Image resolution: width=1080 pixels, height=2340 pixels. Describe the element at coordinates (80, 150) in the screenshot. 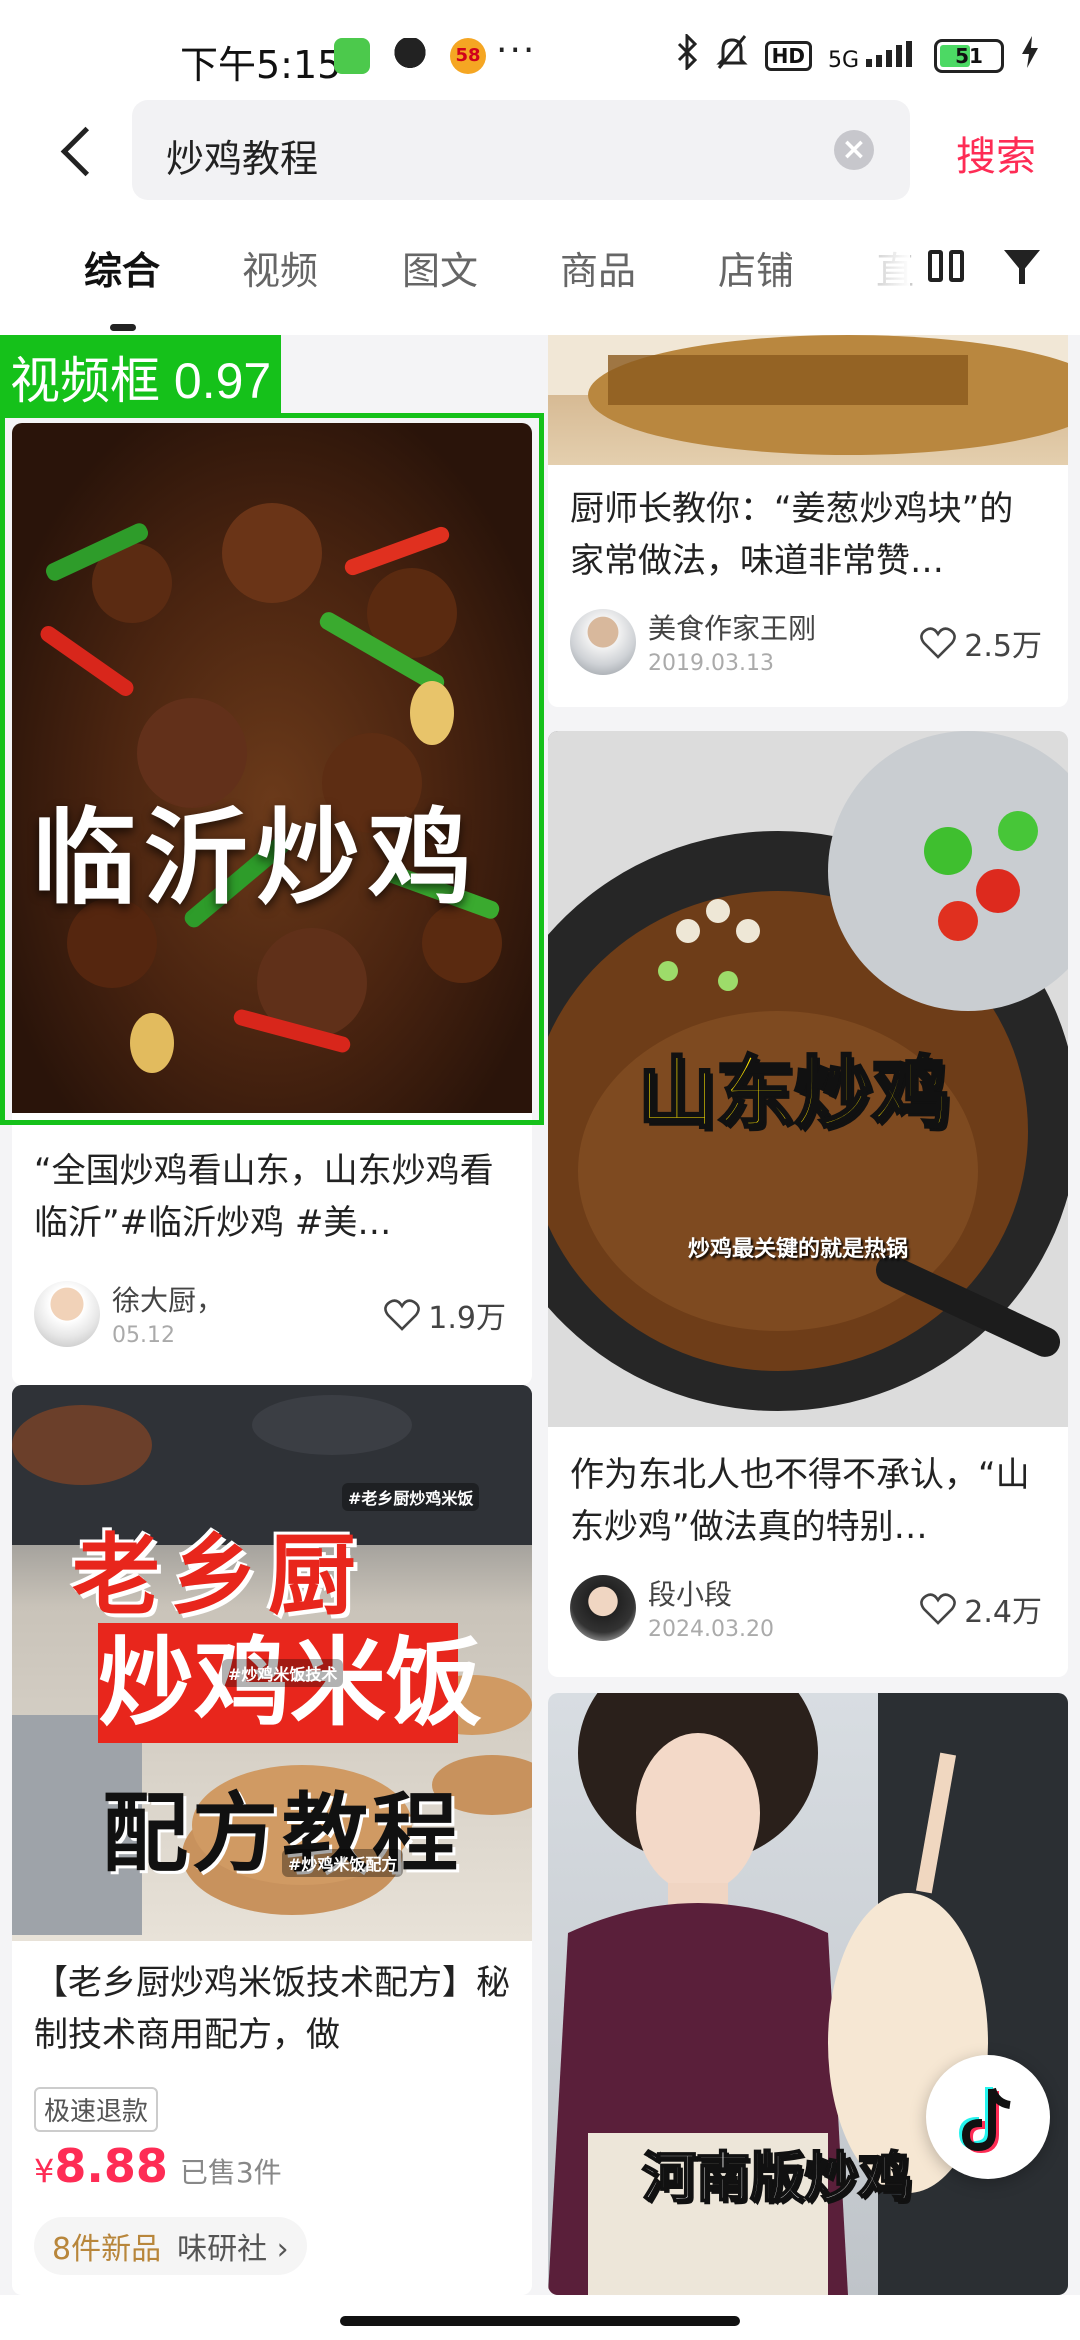

I see `back-arrow-icon` at that location.